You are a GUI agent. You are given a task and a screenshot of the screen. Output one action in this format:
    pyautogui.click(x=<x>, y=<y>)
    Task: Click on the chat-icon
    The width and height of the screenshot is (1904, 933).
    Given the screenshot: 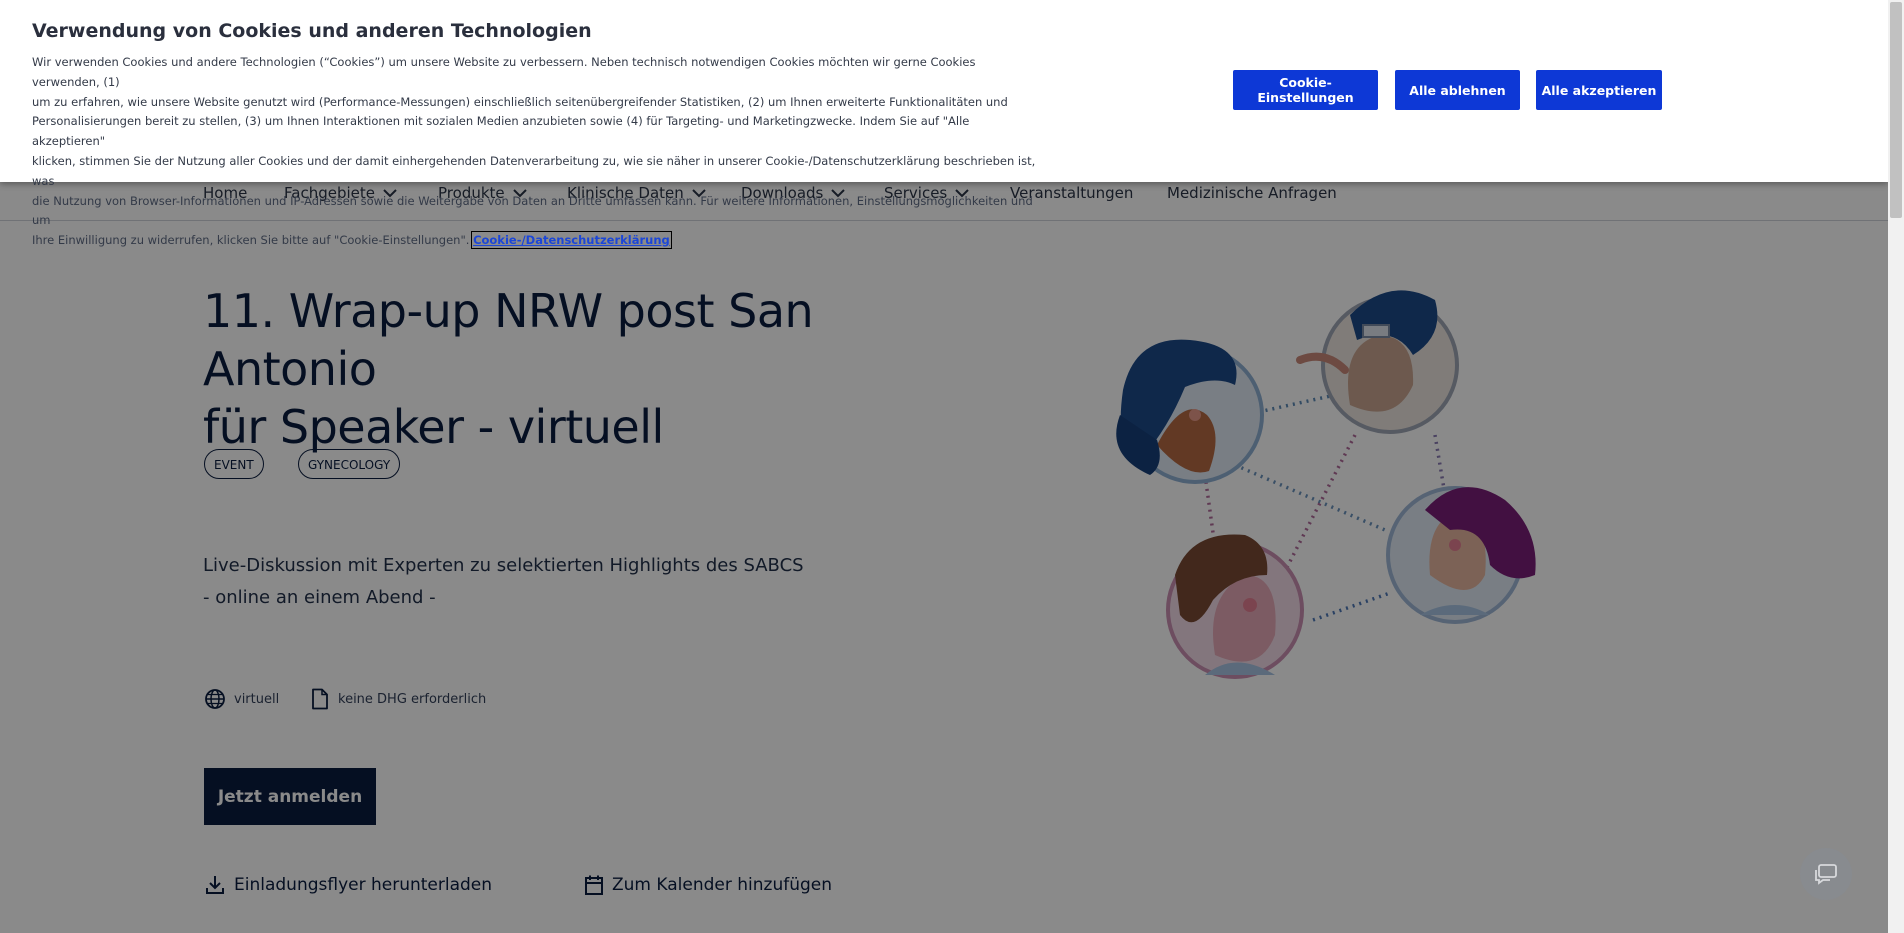 What is the action you would take?
    pyautogui.click(x=1826, y=874)
    